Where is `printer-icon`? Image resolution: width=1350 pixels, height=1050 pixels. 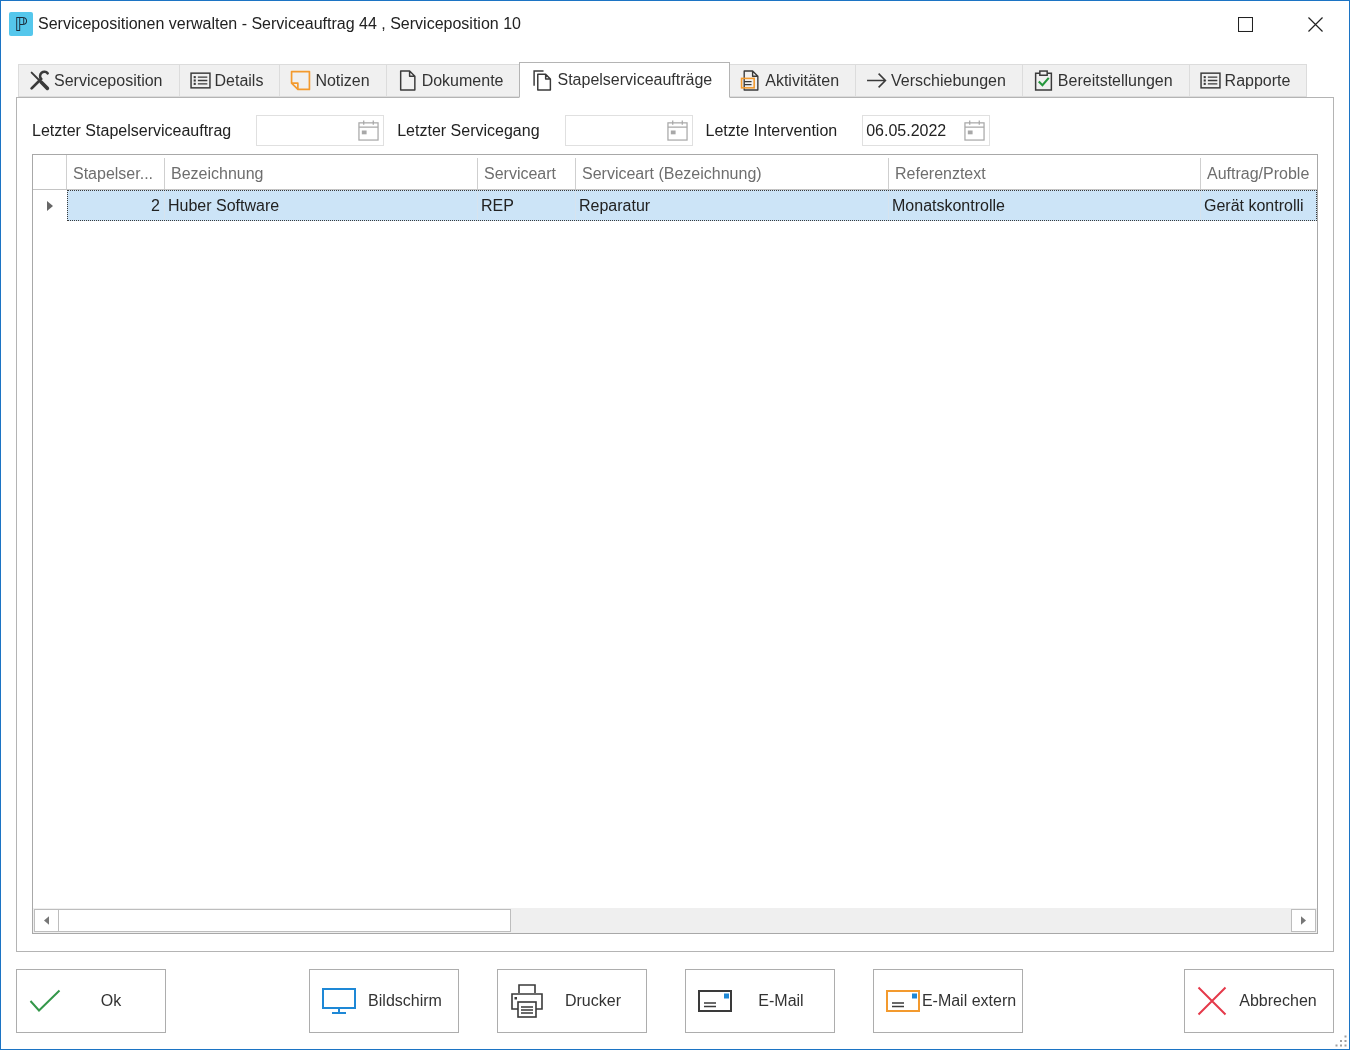
printer-icon is located at coordinates (527, 1001).